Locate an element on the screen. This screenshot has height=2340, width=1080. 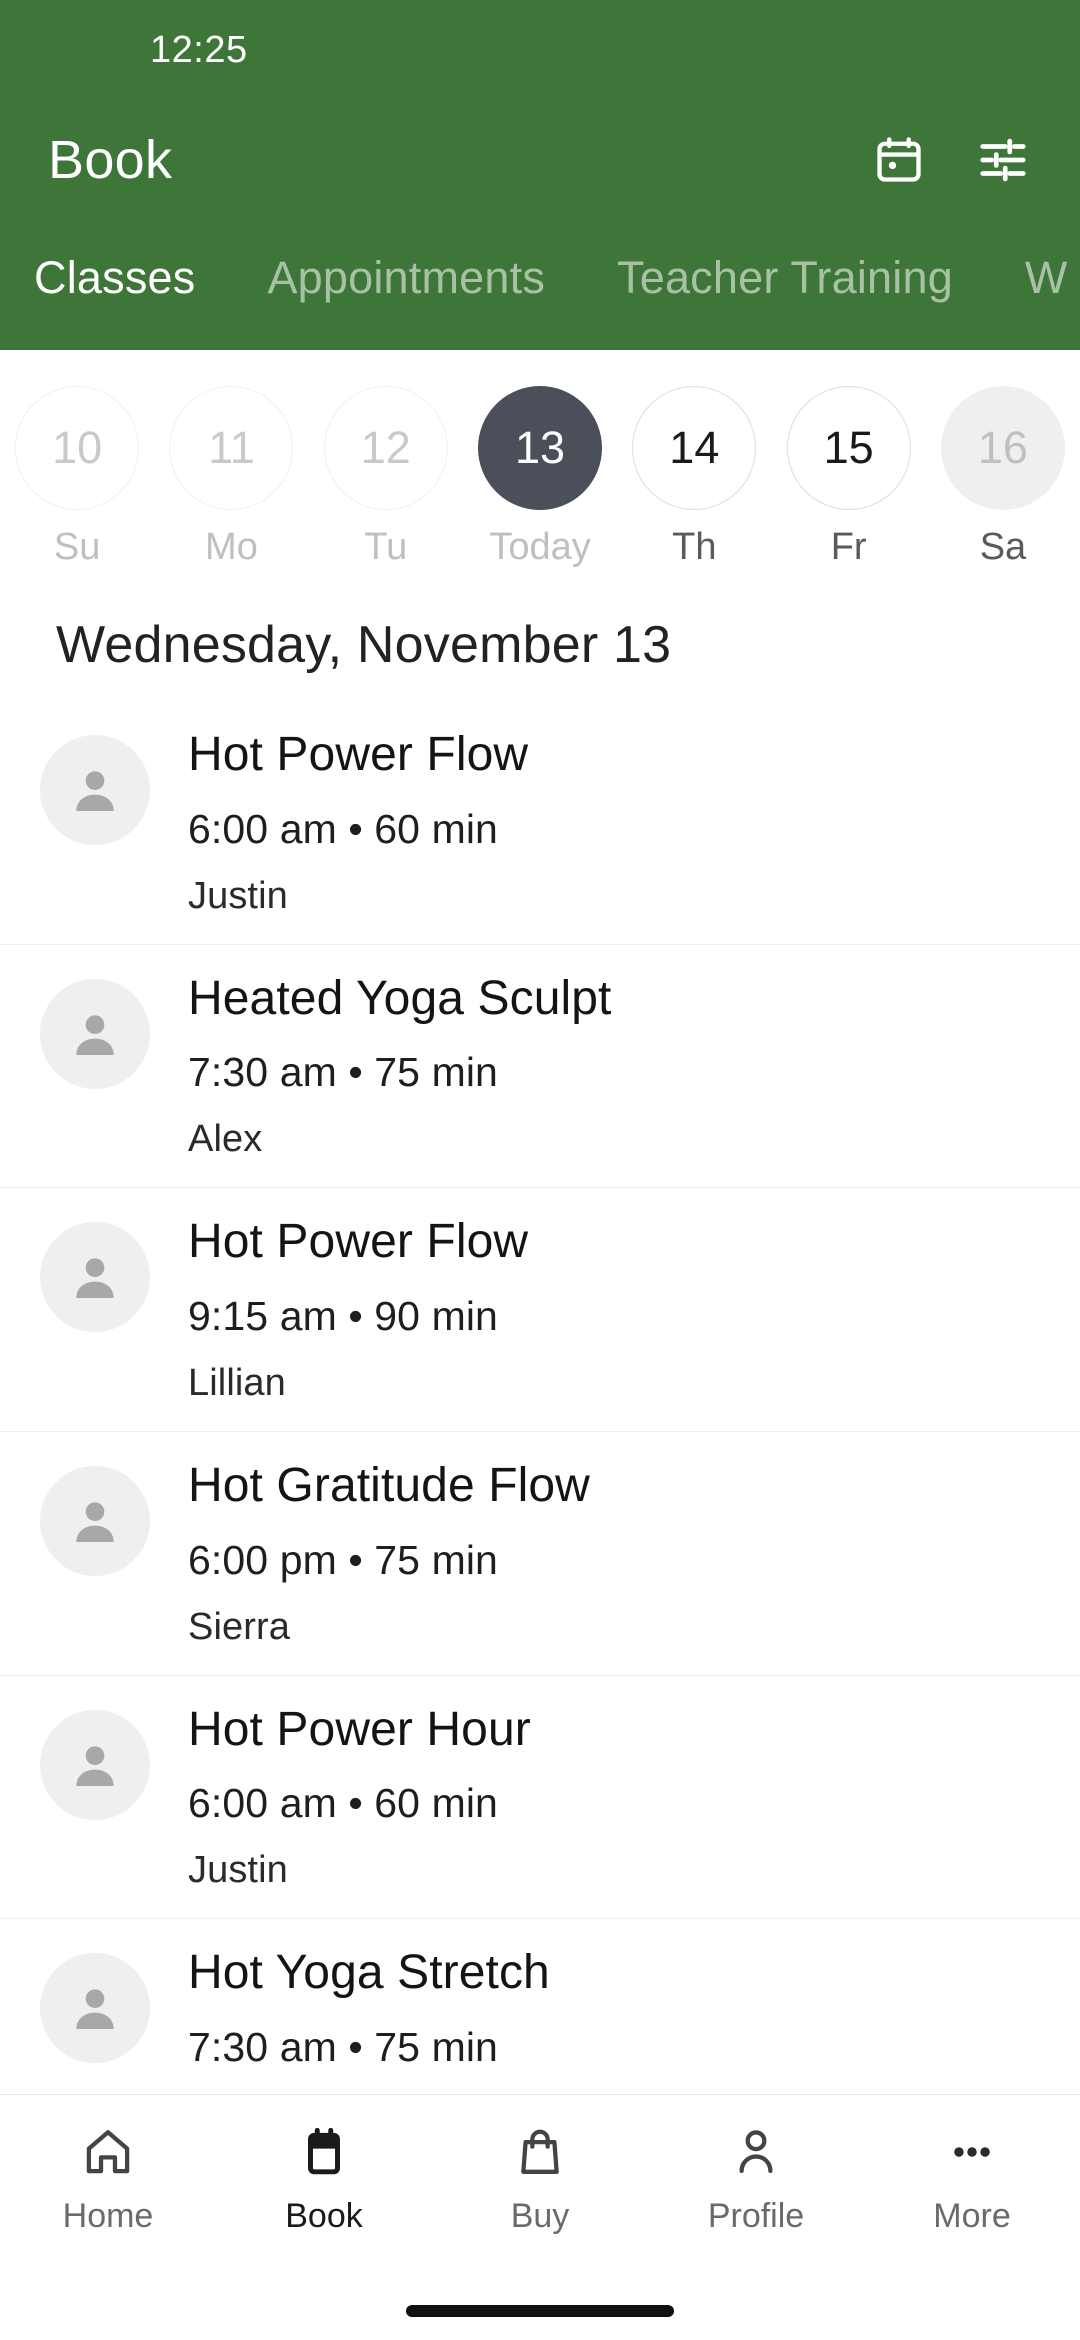
tab-classes: Classes is located at coordinates (132, 301).